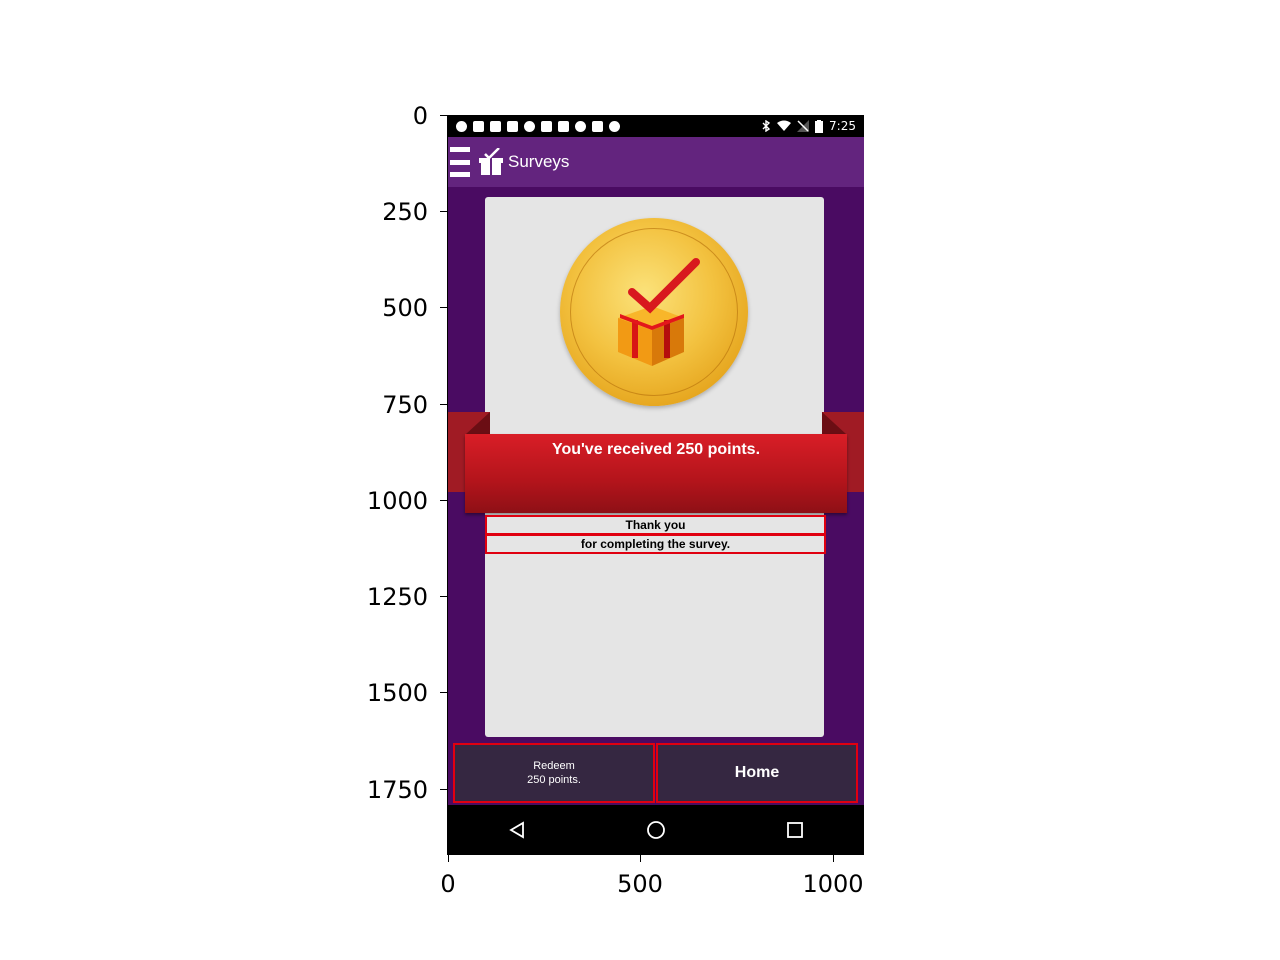  What do you see at coordinates (538, 126) in the screenshot?
I see `status-notification-icons` at bounding box center [538, 126].